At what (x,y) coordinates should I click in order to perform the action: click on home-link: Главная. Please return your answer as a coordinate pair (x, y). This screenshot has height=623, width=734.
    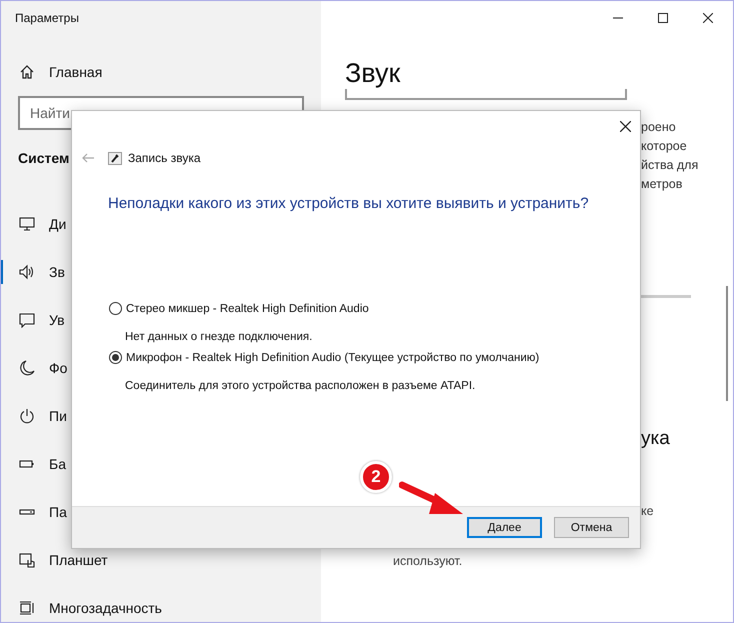
    Looking at the image, I should click on (75, 72).